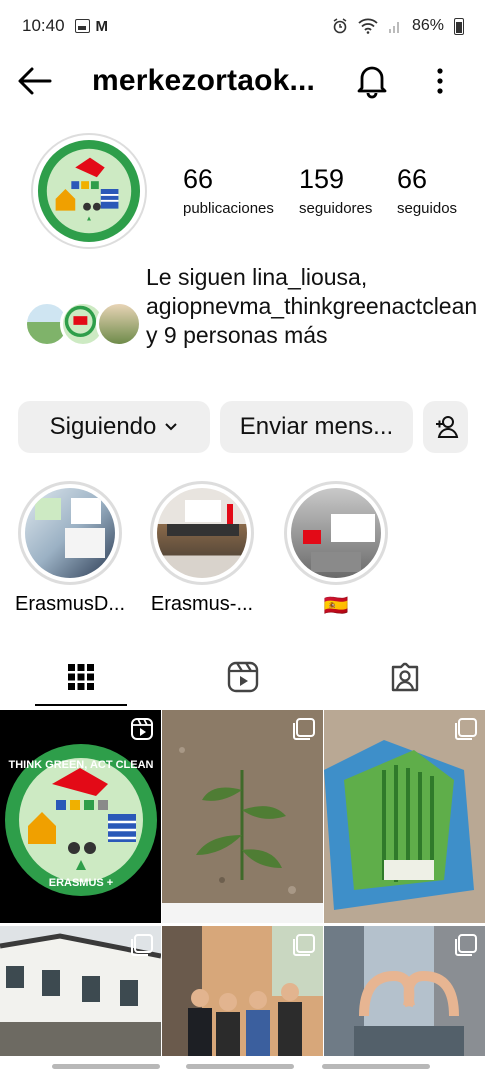  What do you see at coordinates (102, 26) in the screenshot?
I see `mail-icon: M` at bounding box center [102, 26].